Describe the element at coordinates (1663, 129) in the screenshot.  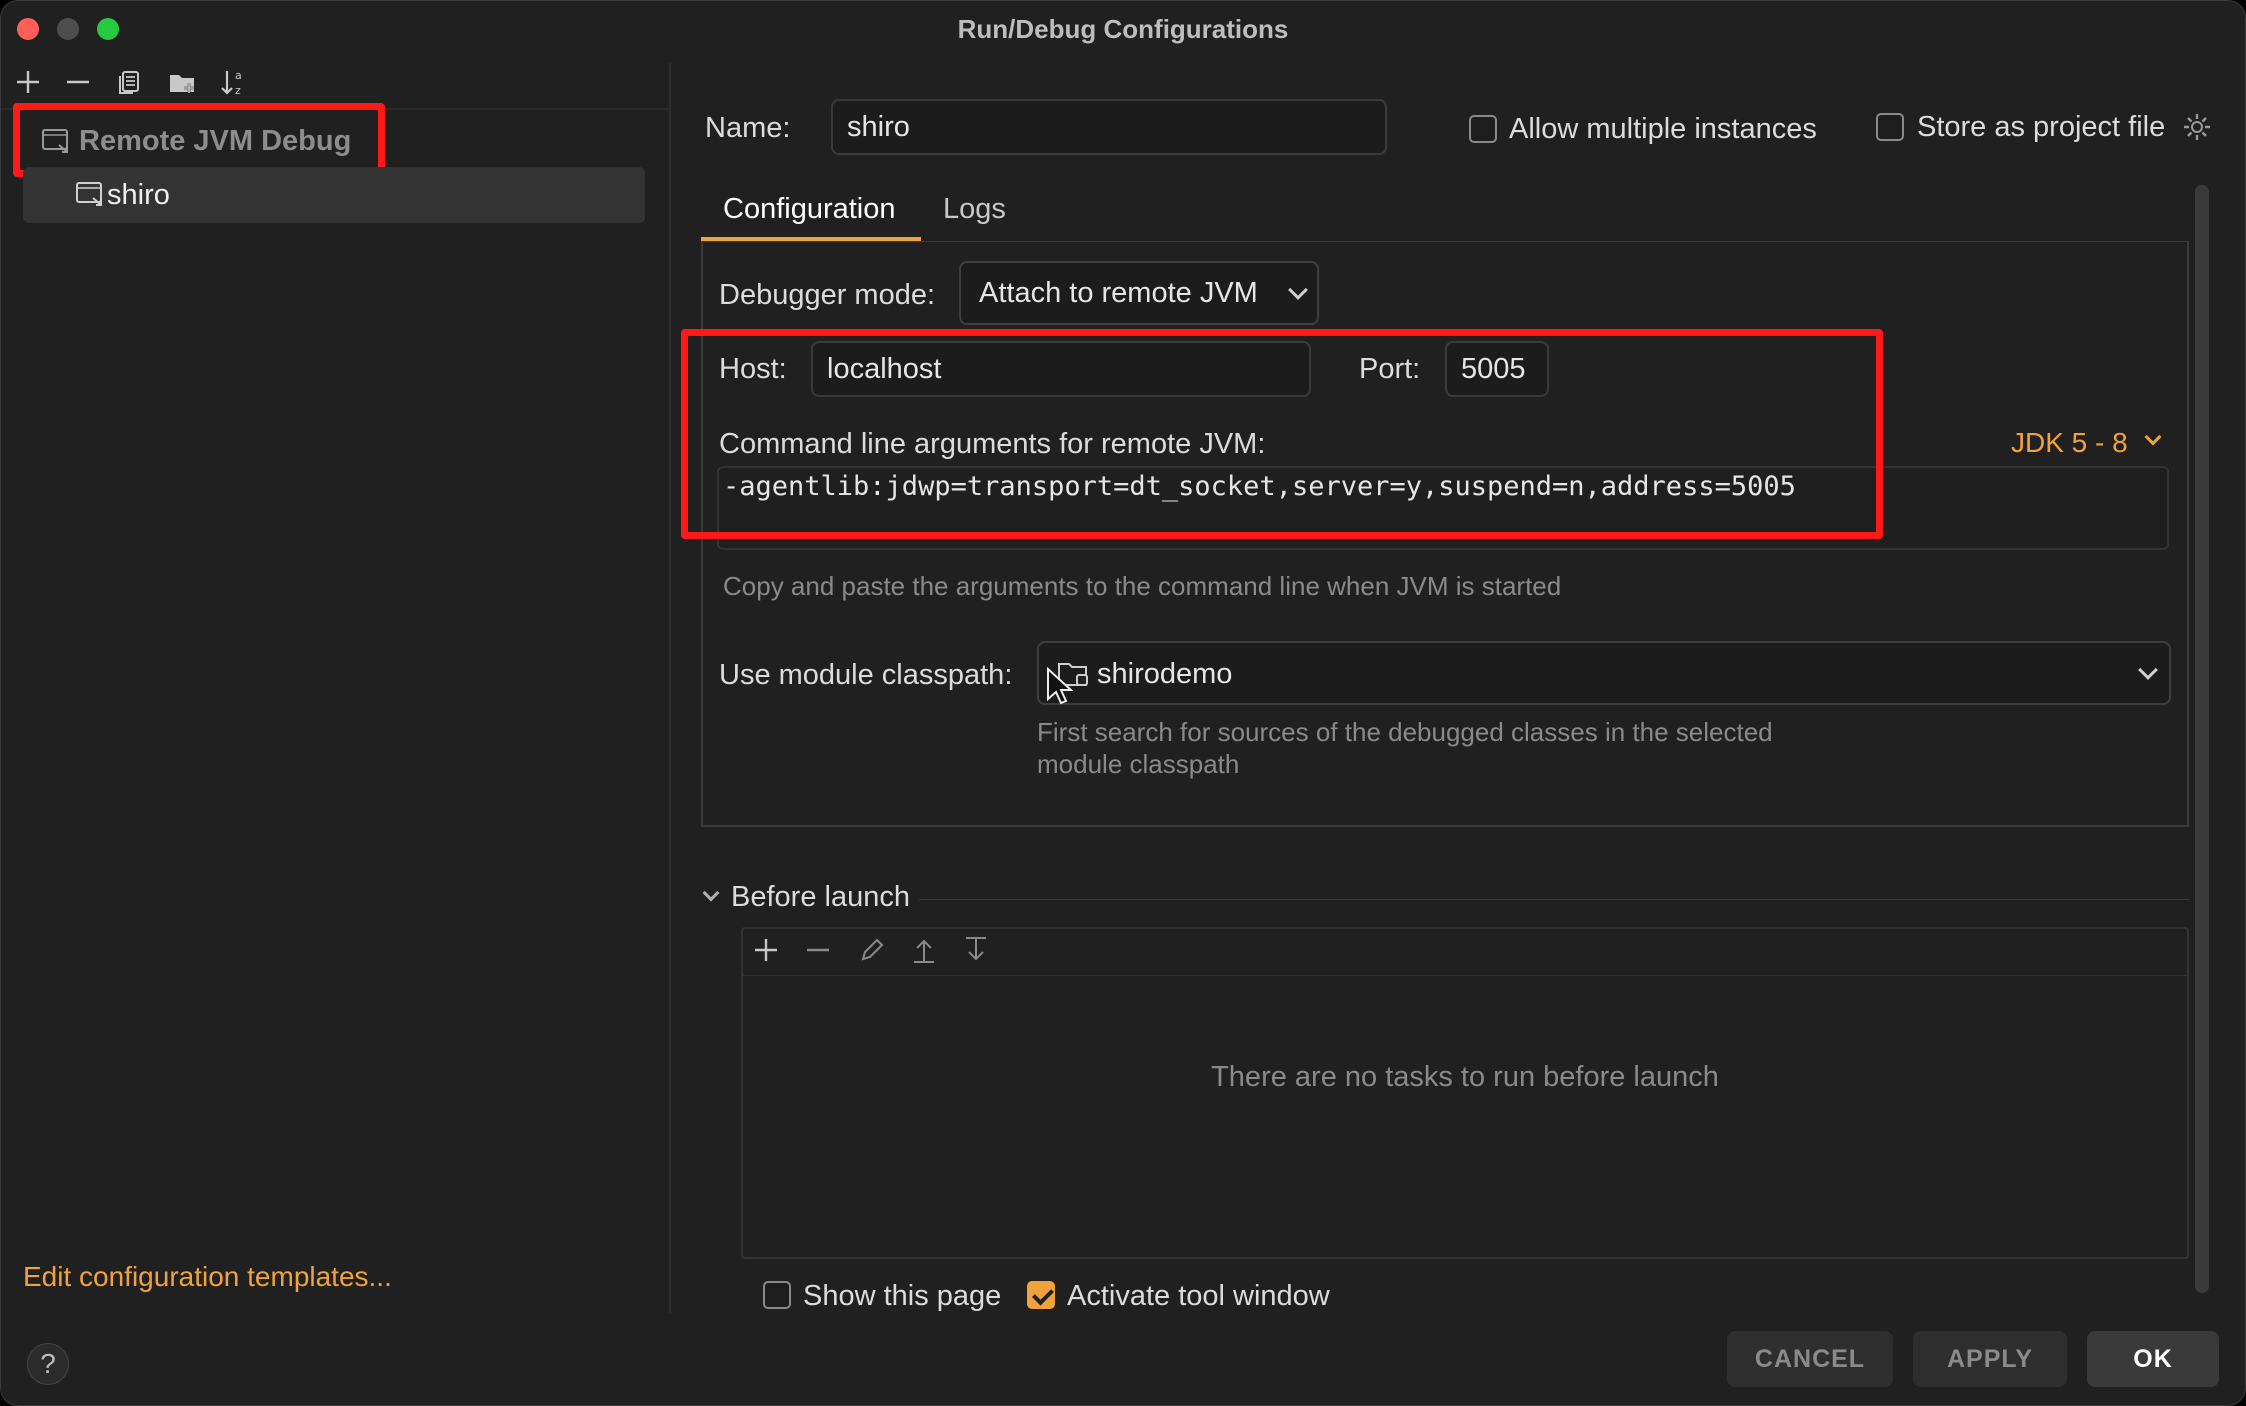
I see `allow-multiple-instances-label: Allow multiple instances` at that location.